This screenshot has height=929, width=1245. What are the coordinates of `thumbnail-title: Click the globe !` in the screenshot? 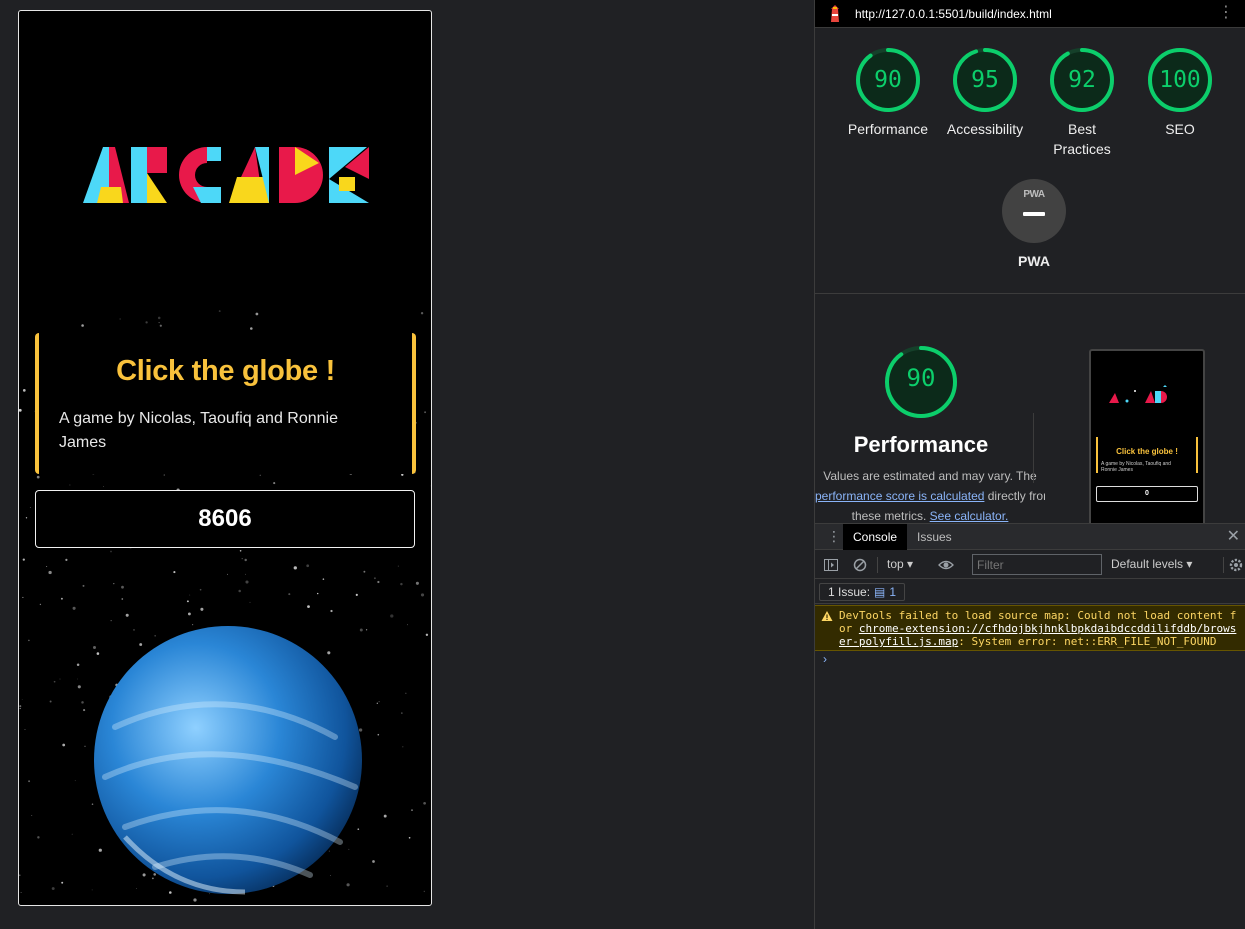 It's located at (1147, 451).